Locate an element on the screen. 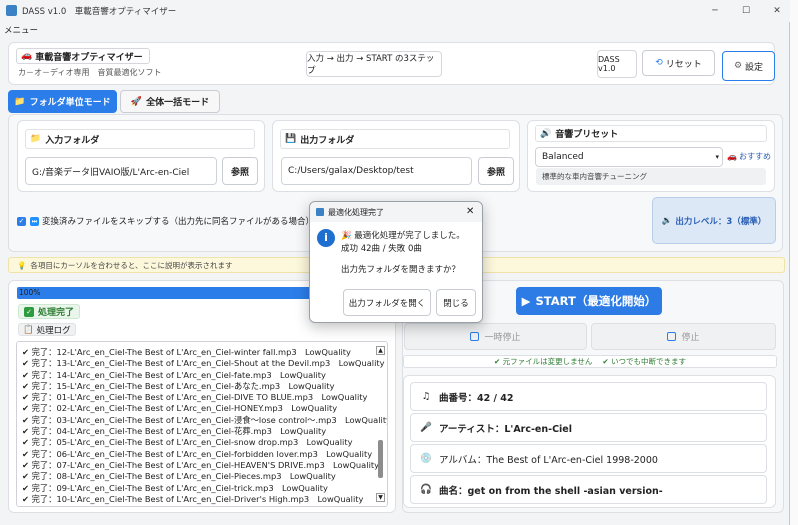 The height and width of the screenshot is (525, 798). dialog-app-icon is located at coordinates (320, 212).